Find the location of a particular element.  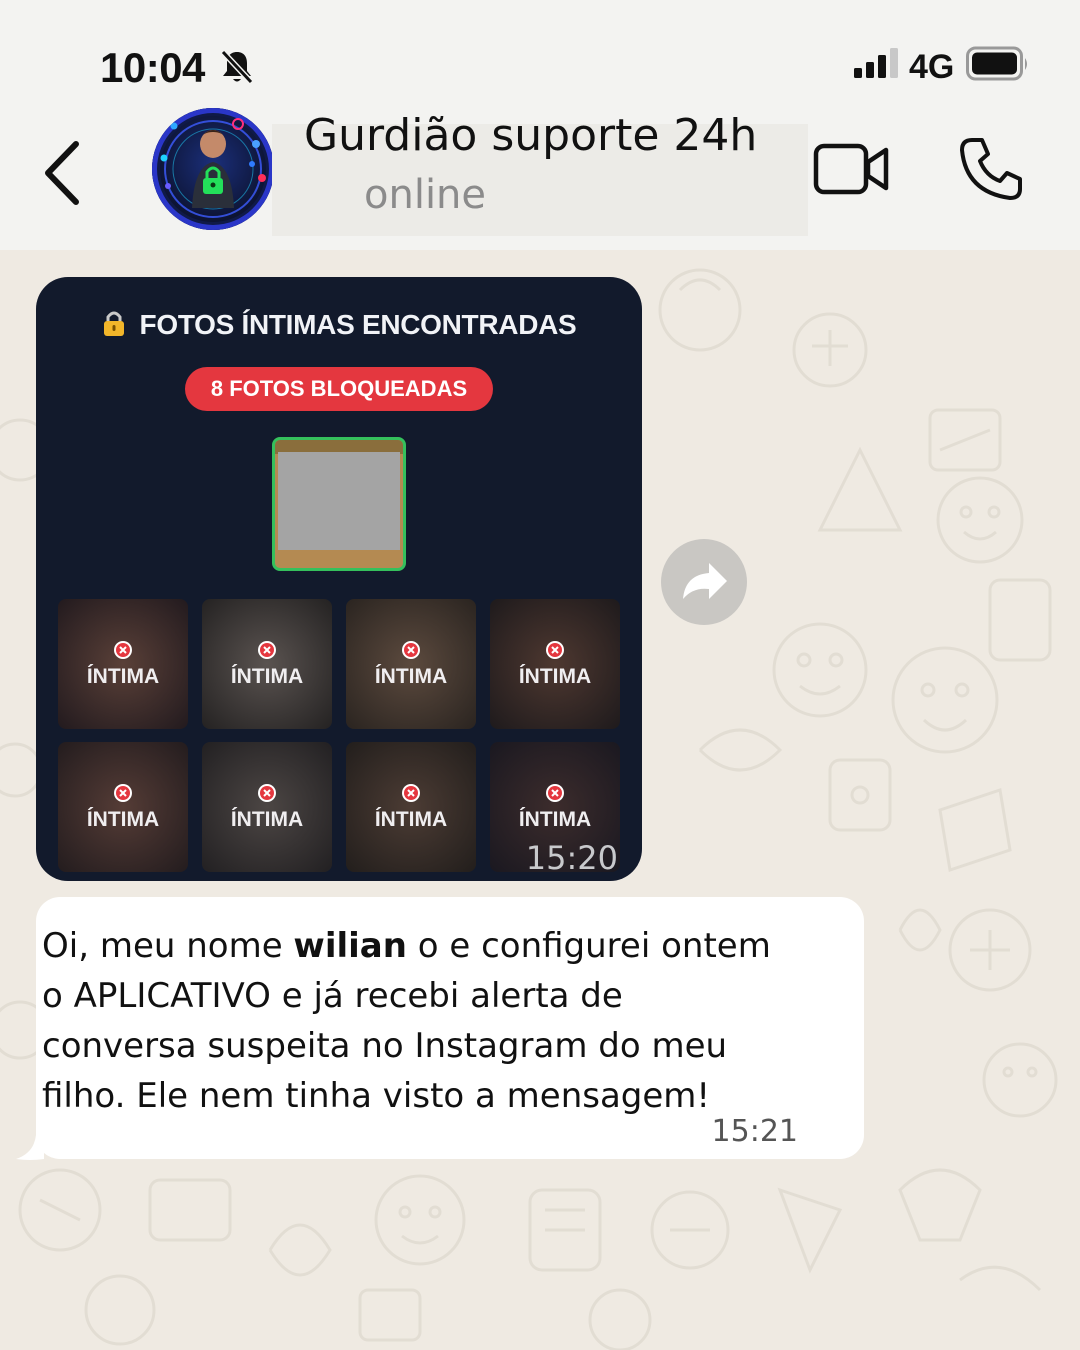

battery-icon is located at coordinates (996, 63).